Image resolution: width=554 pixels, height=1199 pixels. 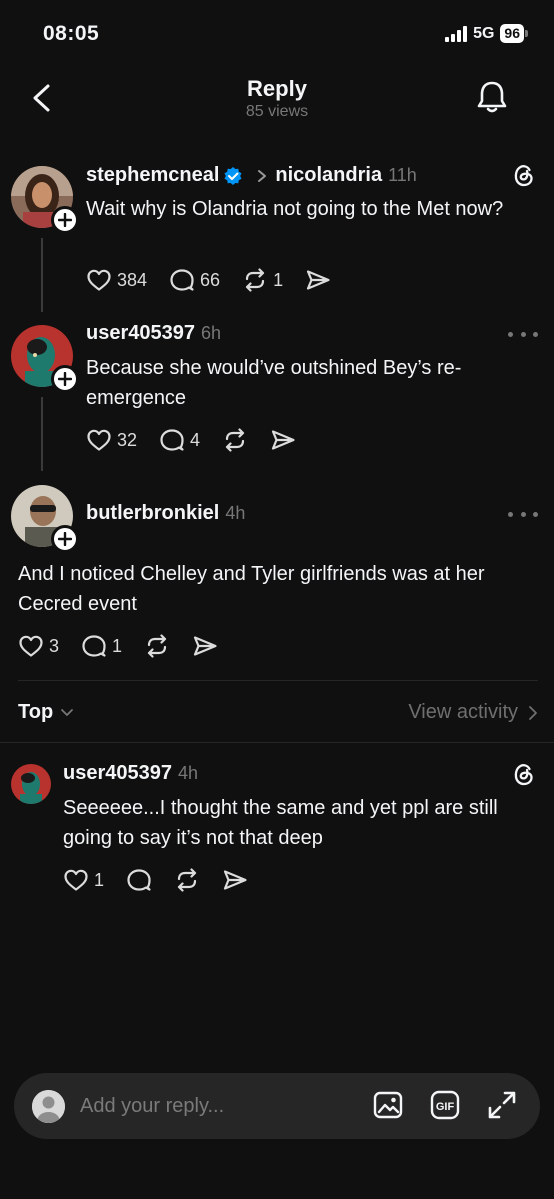 I want to click on like-count: 1, so click(x=99, y=879).